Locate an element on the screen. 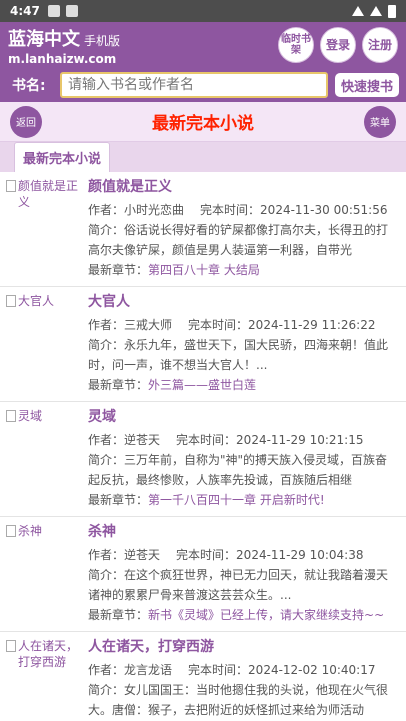 The image size is (406, 721). cover-alt-text: 杀神 is located at coordinates (30, 531).